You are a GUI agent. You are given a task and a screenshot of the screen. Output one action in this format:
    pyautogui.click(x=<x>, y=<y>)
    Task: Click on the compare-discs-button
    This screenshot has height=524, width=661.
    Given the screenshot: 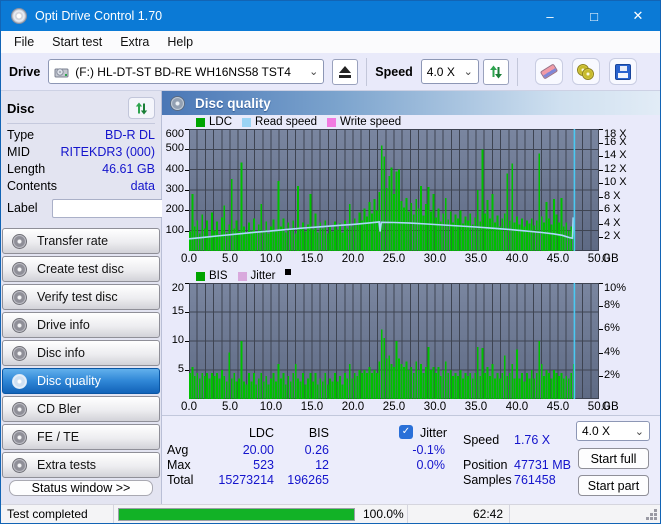 What is the action you would take?
    pyautogui.click(x=585, y=71)
    